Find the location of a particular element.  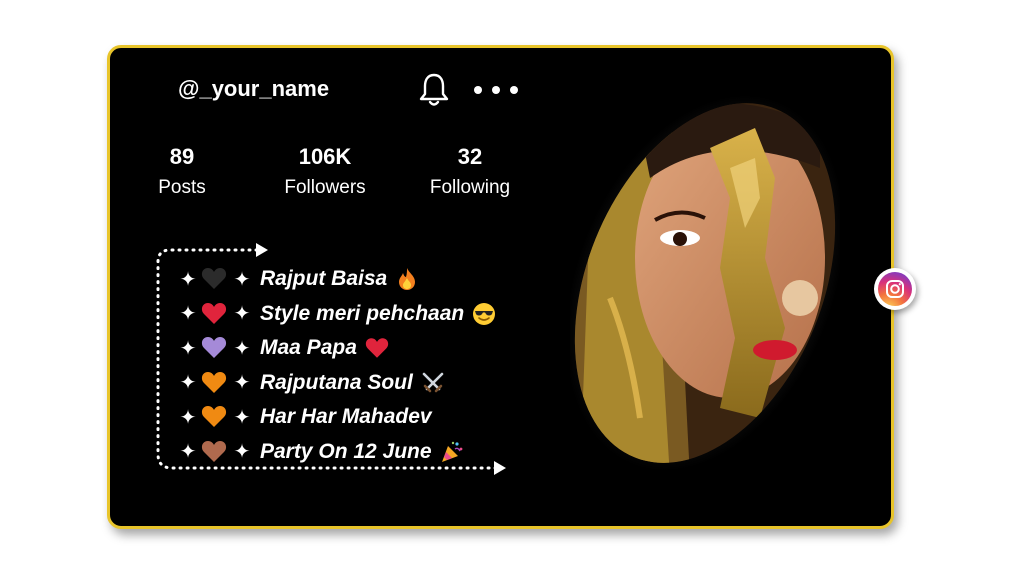

bio-text: Har Har Mahadev is located at coordinates (346, 417).